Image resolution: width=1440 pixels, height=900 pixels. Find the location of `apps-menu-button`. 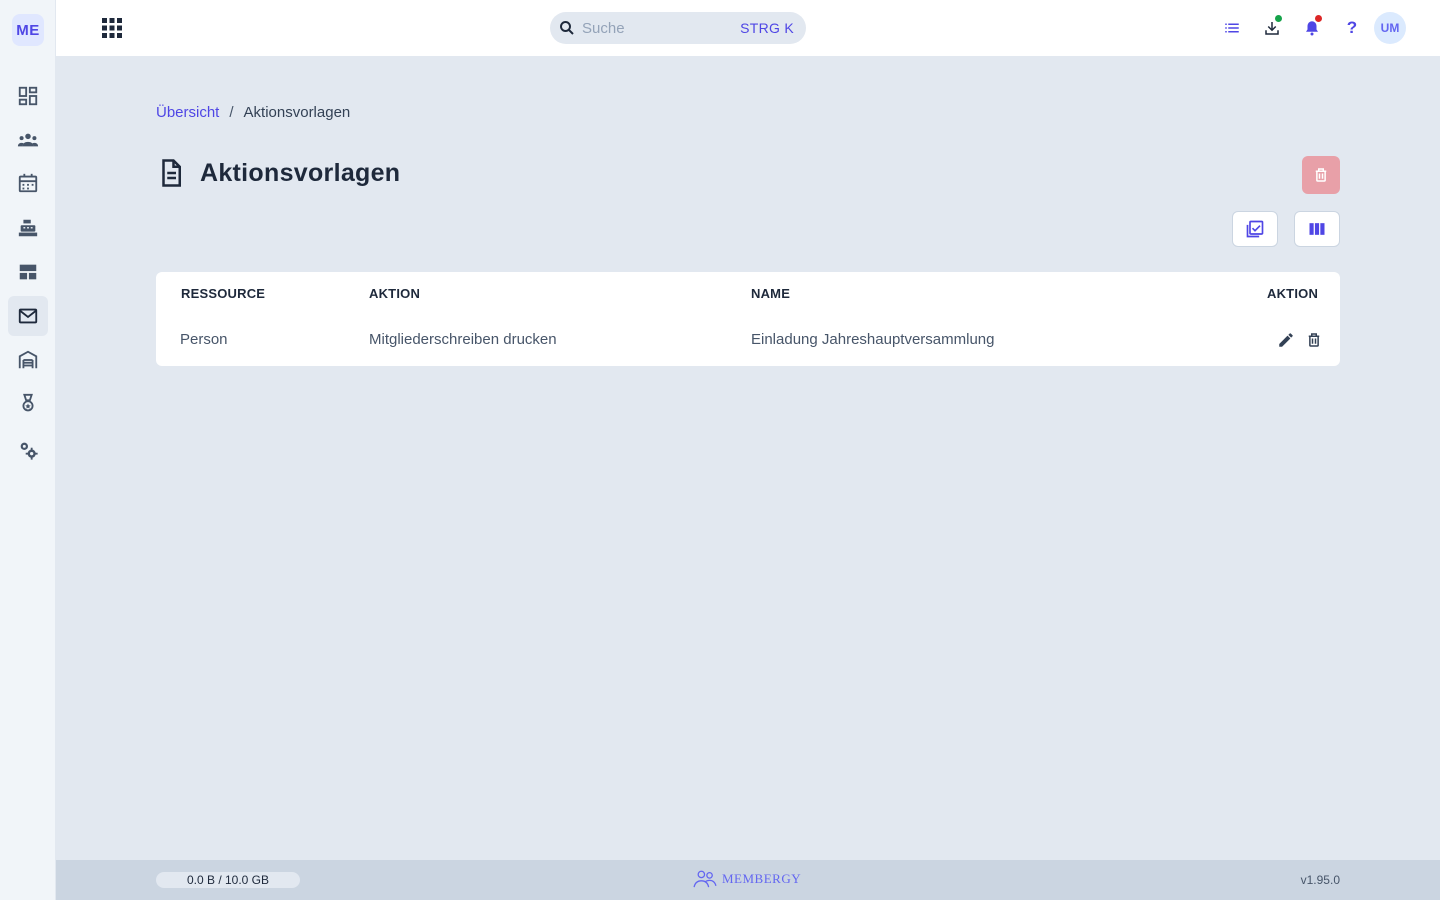

apps-menu-button is located at coordinates (112, 28).